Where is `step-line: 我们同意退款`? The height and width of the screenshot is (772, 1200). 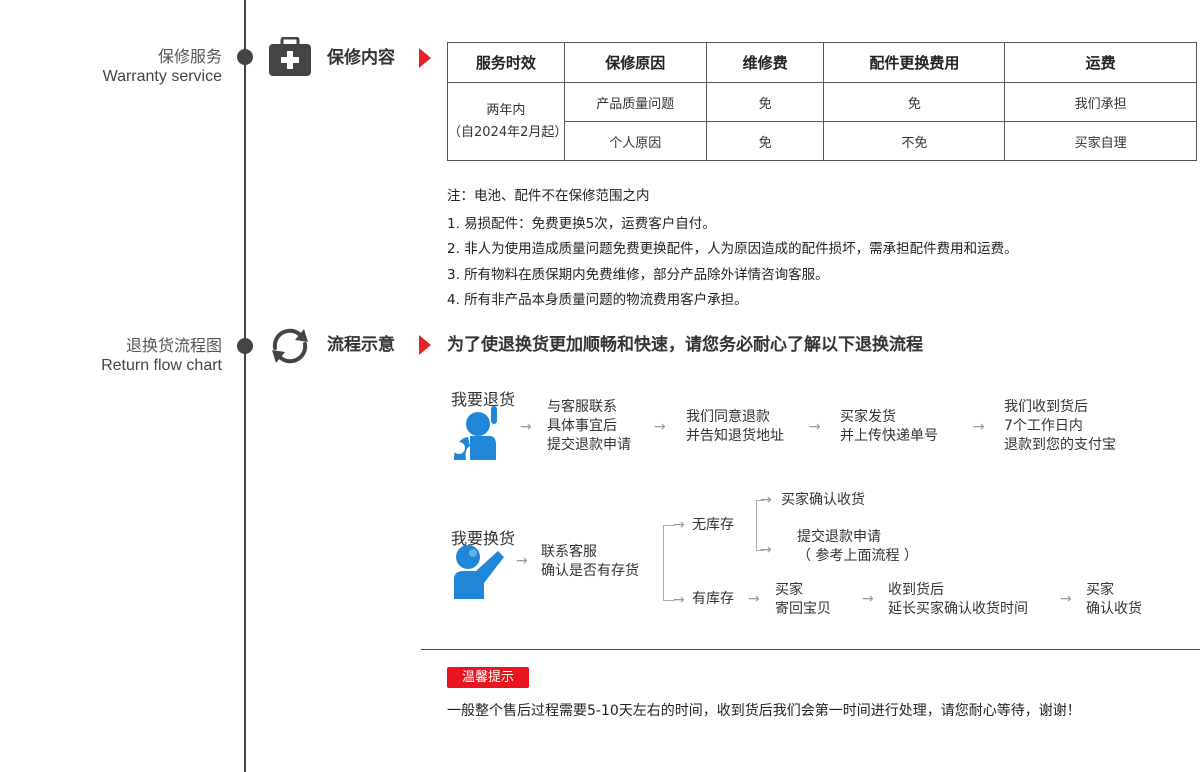 step-line: 我们同意退款 is located at coordinates (728, 417).